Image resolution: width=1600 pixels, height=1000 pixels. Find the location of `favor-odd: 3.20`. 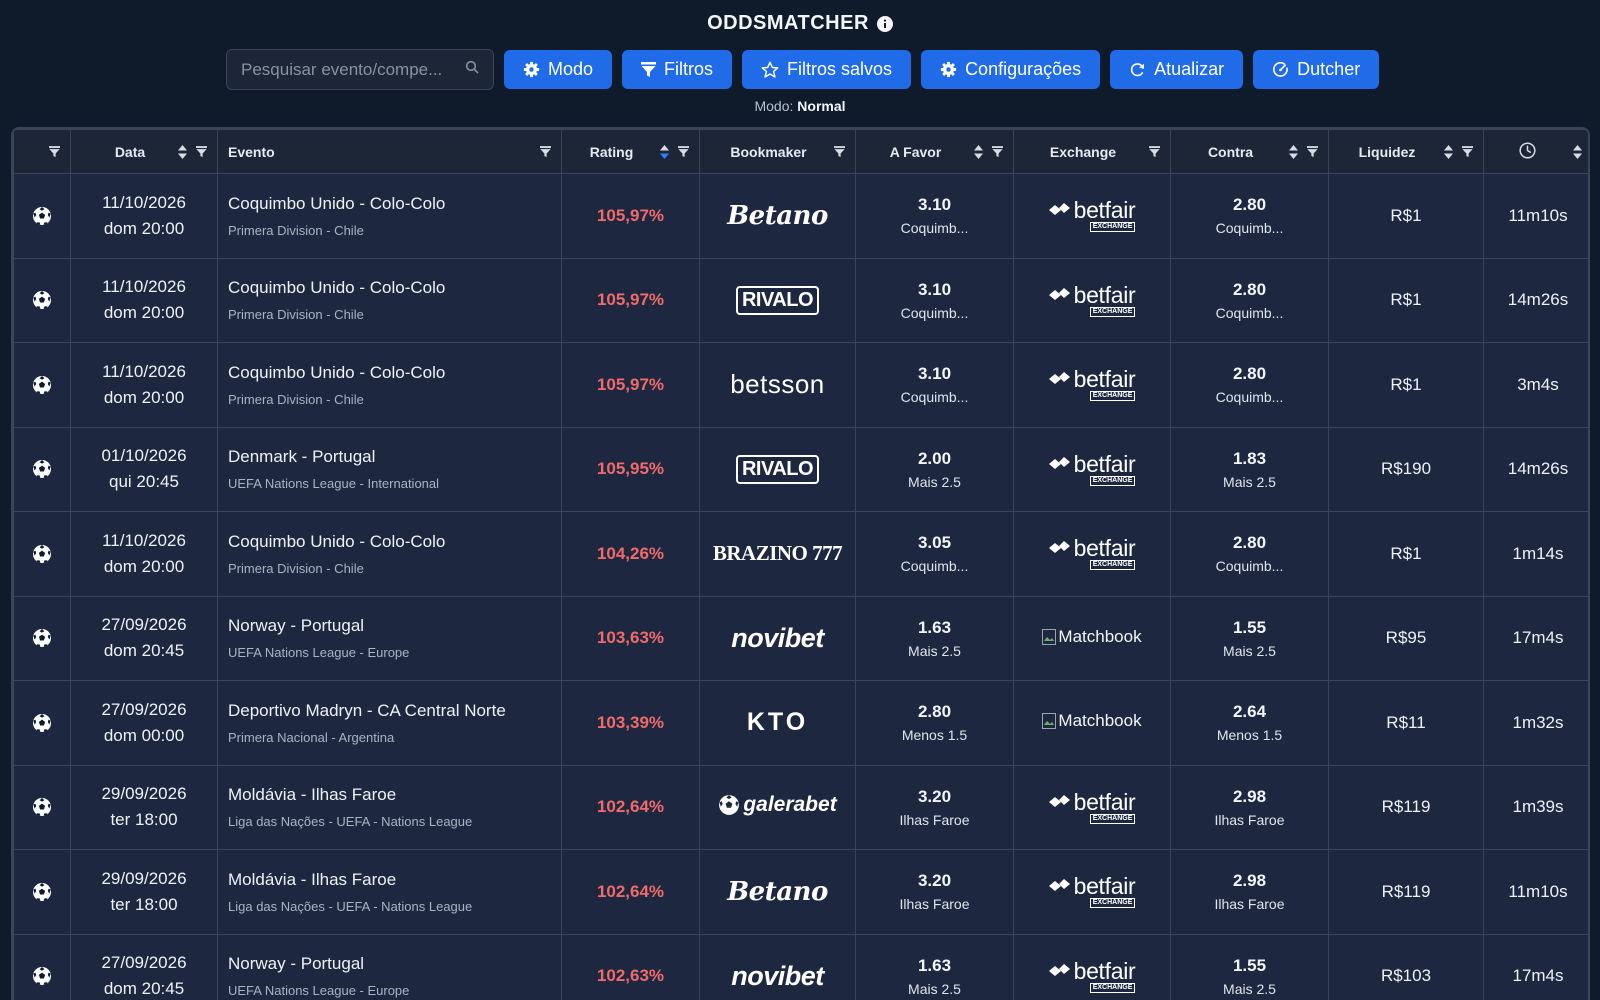

favor-odd: 3.20 is located at coordinates (934, 796).